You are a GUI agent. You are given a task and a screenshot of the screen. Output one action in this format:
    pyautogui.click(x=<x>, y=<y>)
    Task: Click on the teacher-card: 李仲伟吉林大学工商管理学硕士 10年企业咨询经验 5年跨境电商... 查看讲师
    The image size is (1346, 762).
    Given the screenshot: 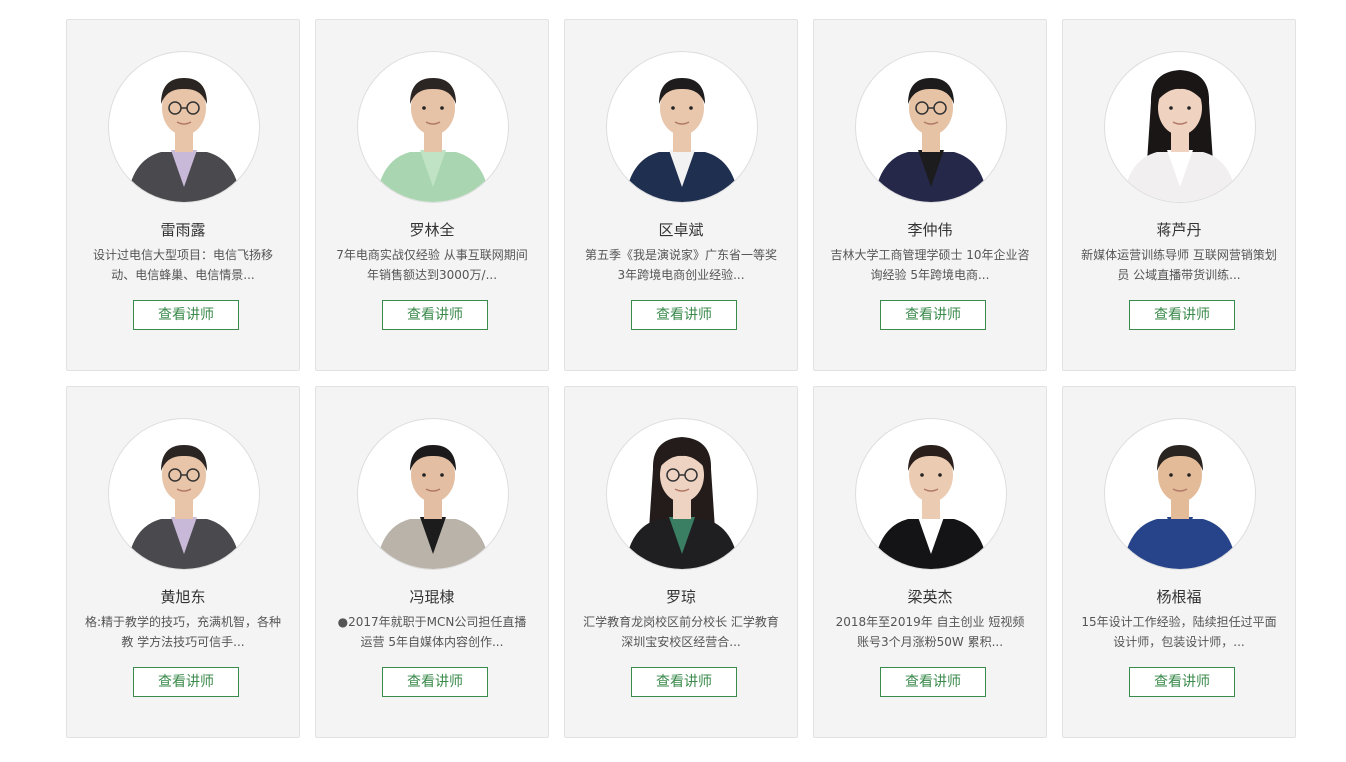 What is the action you would take?
    pyautogui.click(x=930, y=195)
    